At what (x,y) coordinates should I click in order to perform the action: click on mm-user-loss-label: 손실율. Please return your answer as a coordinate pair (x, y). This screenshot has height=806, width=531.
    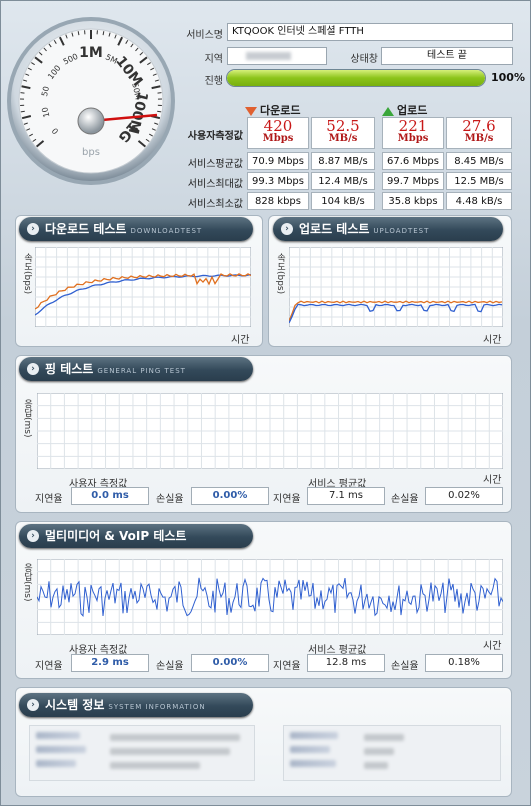
    Looking at the image, I should click on (170, 666).